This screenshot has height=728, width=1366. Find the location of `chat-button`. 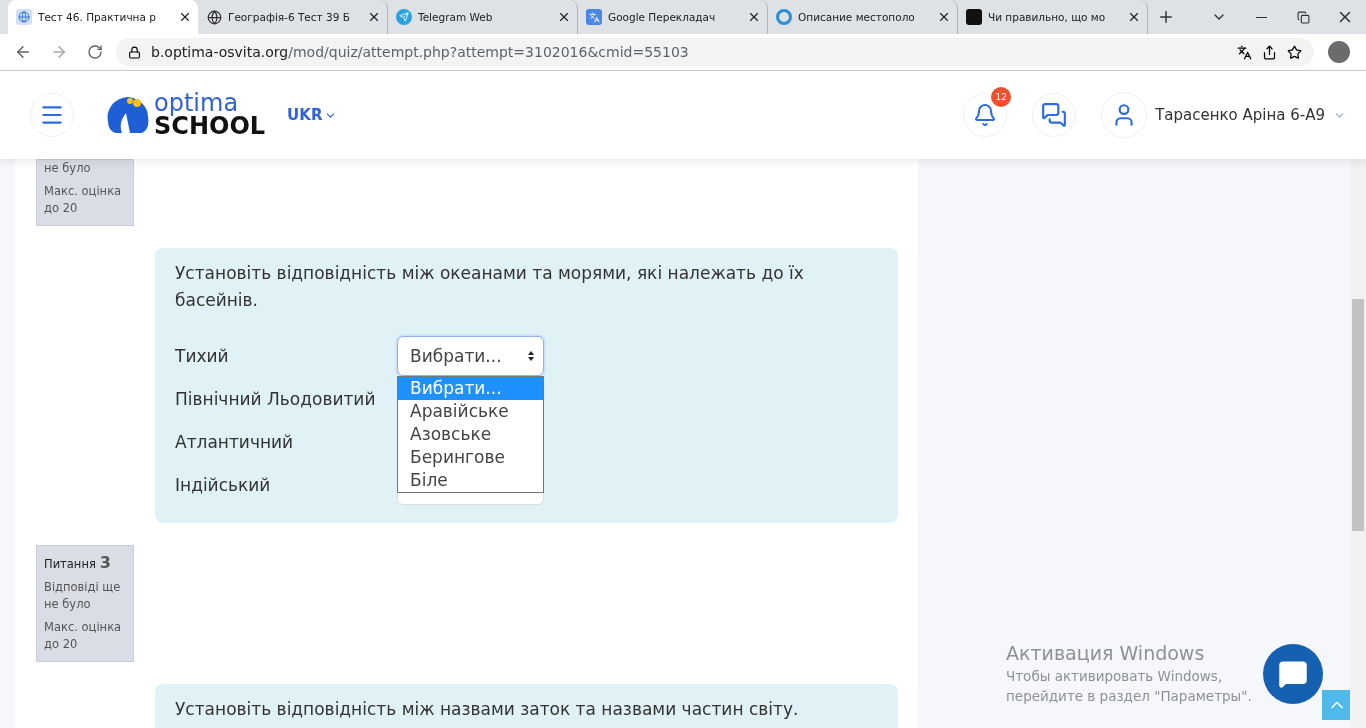

chat-button is located at coordinates (1293, 674).